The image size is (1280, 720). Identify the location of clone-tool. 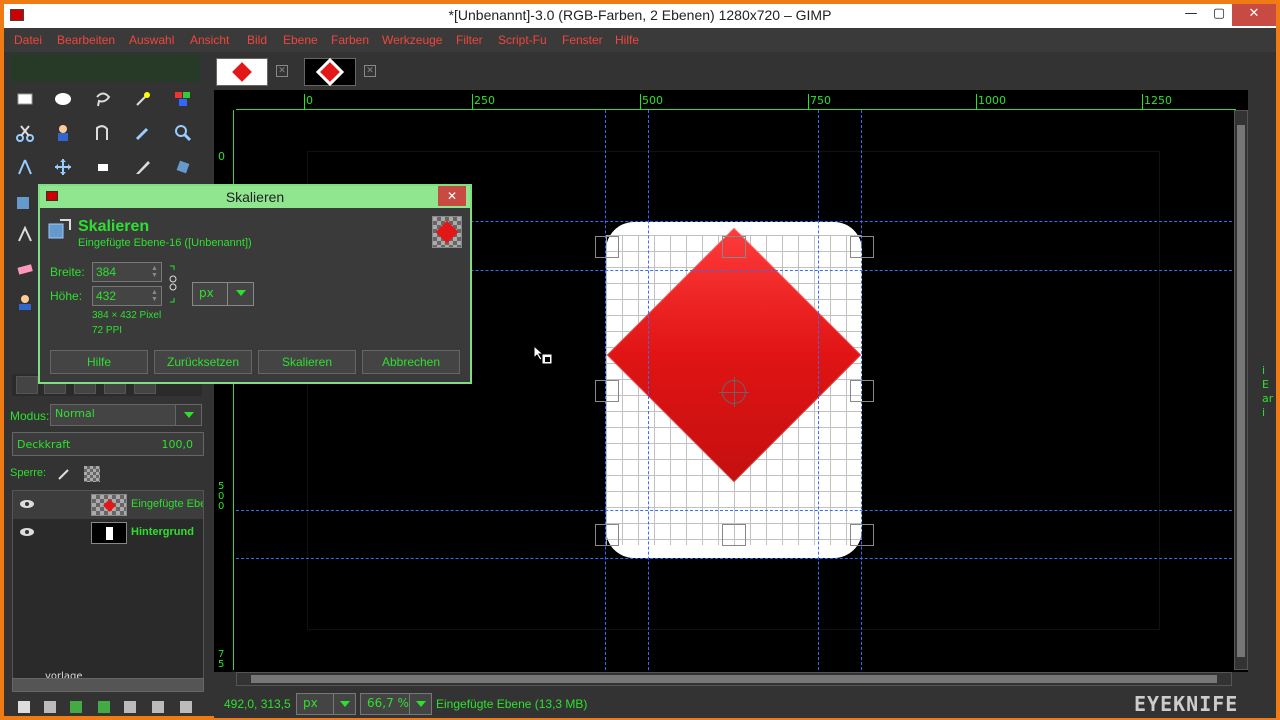
(25, 303).